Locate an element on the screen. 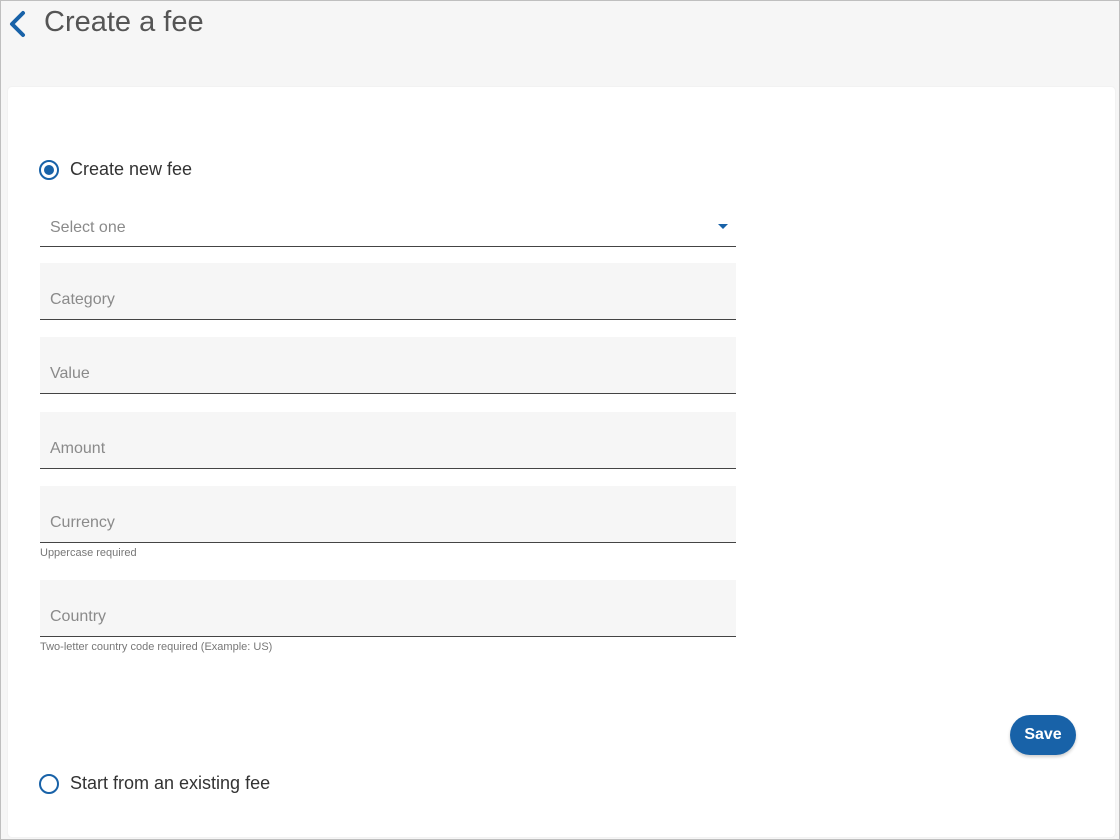 The width and height of the screenshot is (1120, 840). create-new-fee-label: Create new fee is located at coordinates (131, 169).